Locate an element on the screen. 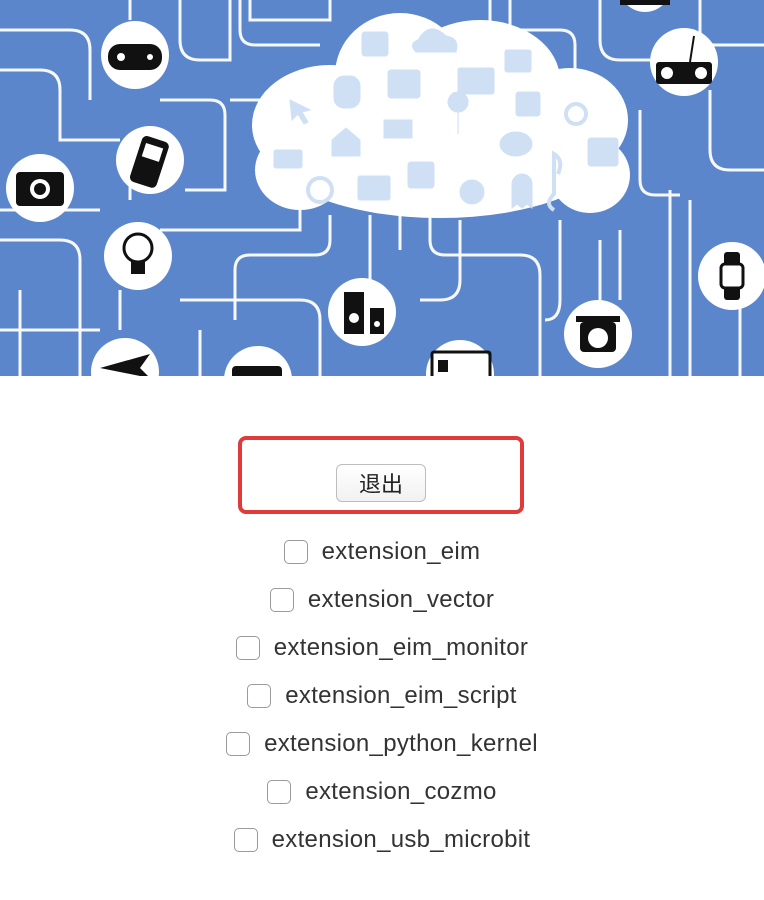 Image resolution: width=764 pixels, height=900 pixels. extension-item: extension_eim_script is located at coordinates (382, 696).